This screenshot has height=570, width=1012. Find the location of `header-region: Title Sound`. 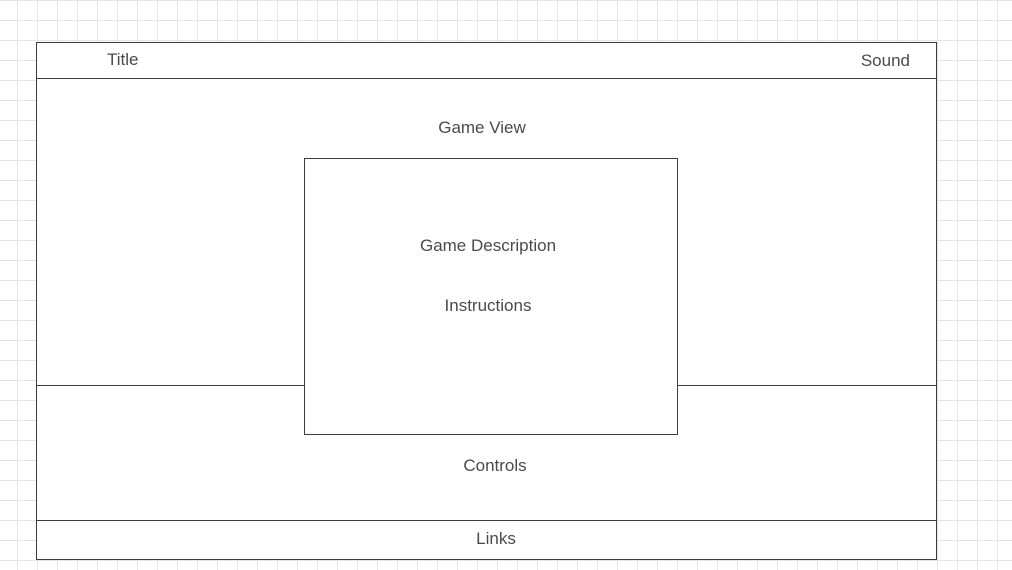

header-region: Title Sound is located at coordinates (486, 60).